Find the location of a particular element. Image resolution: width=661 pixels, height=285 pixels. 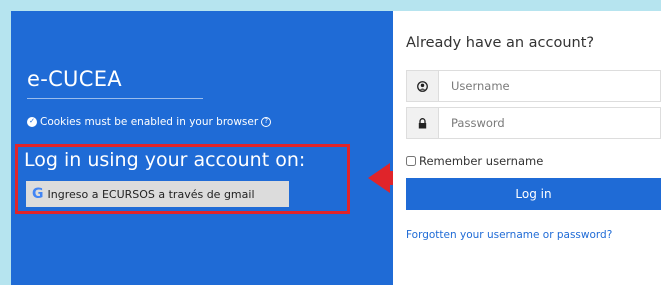

check-circle-icon: ✓ is located at coordinates (32, 122).